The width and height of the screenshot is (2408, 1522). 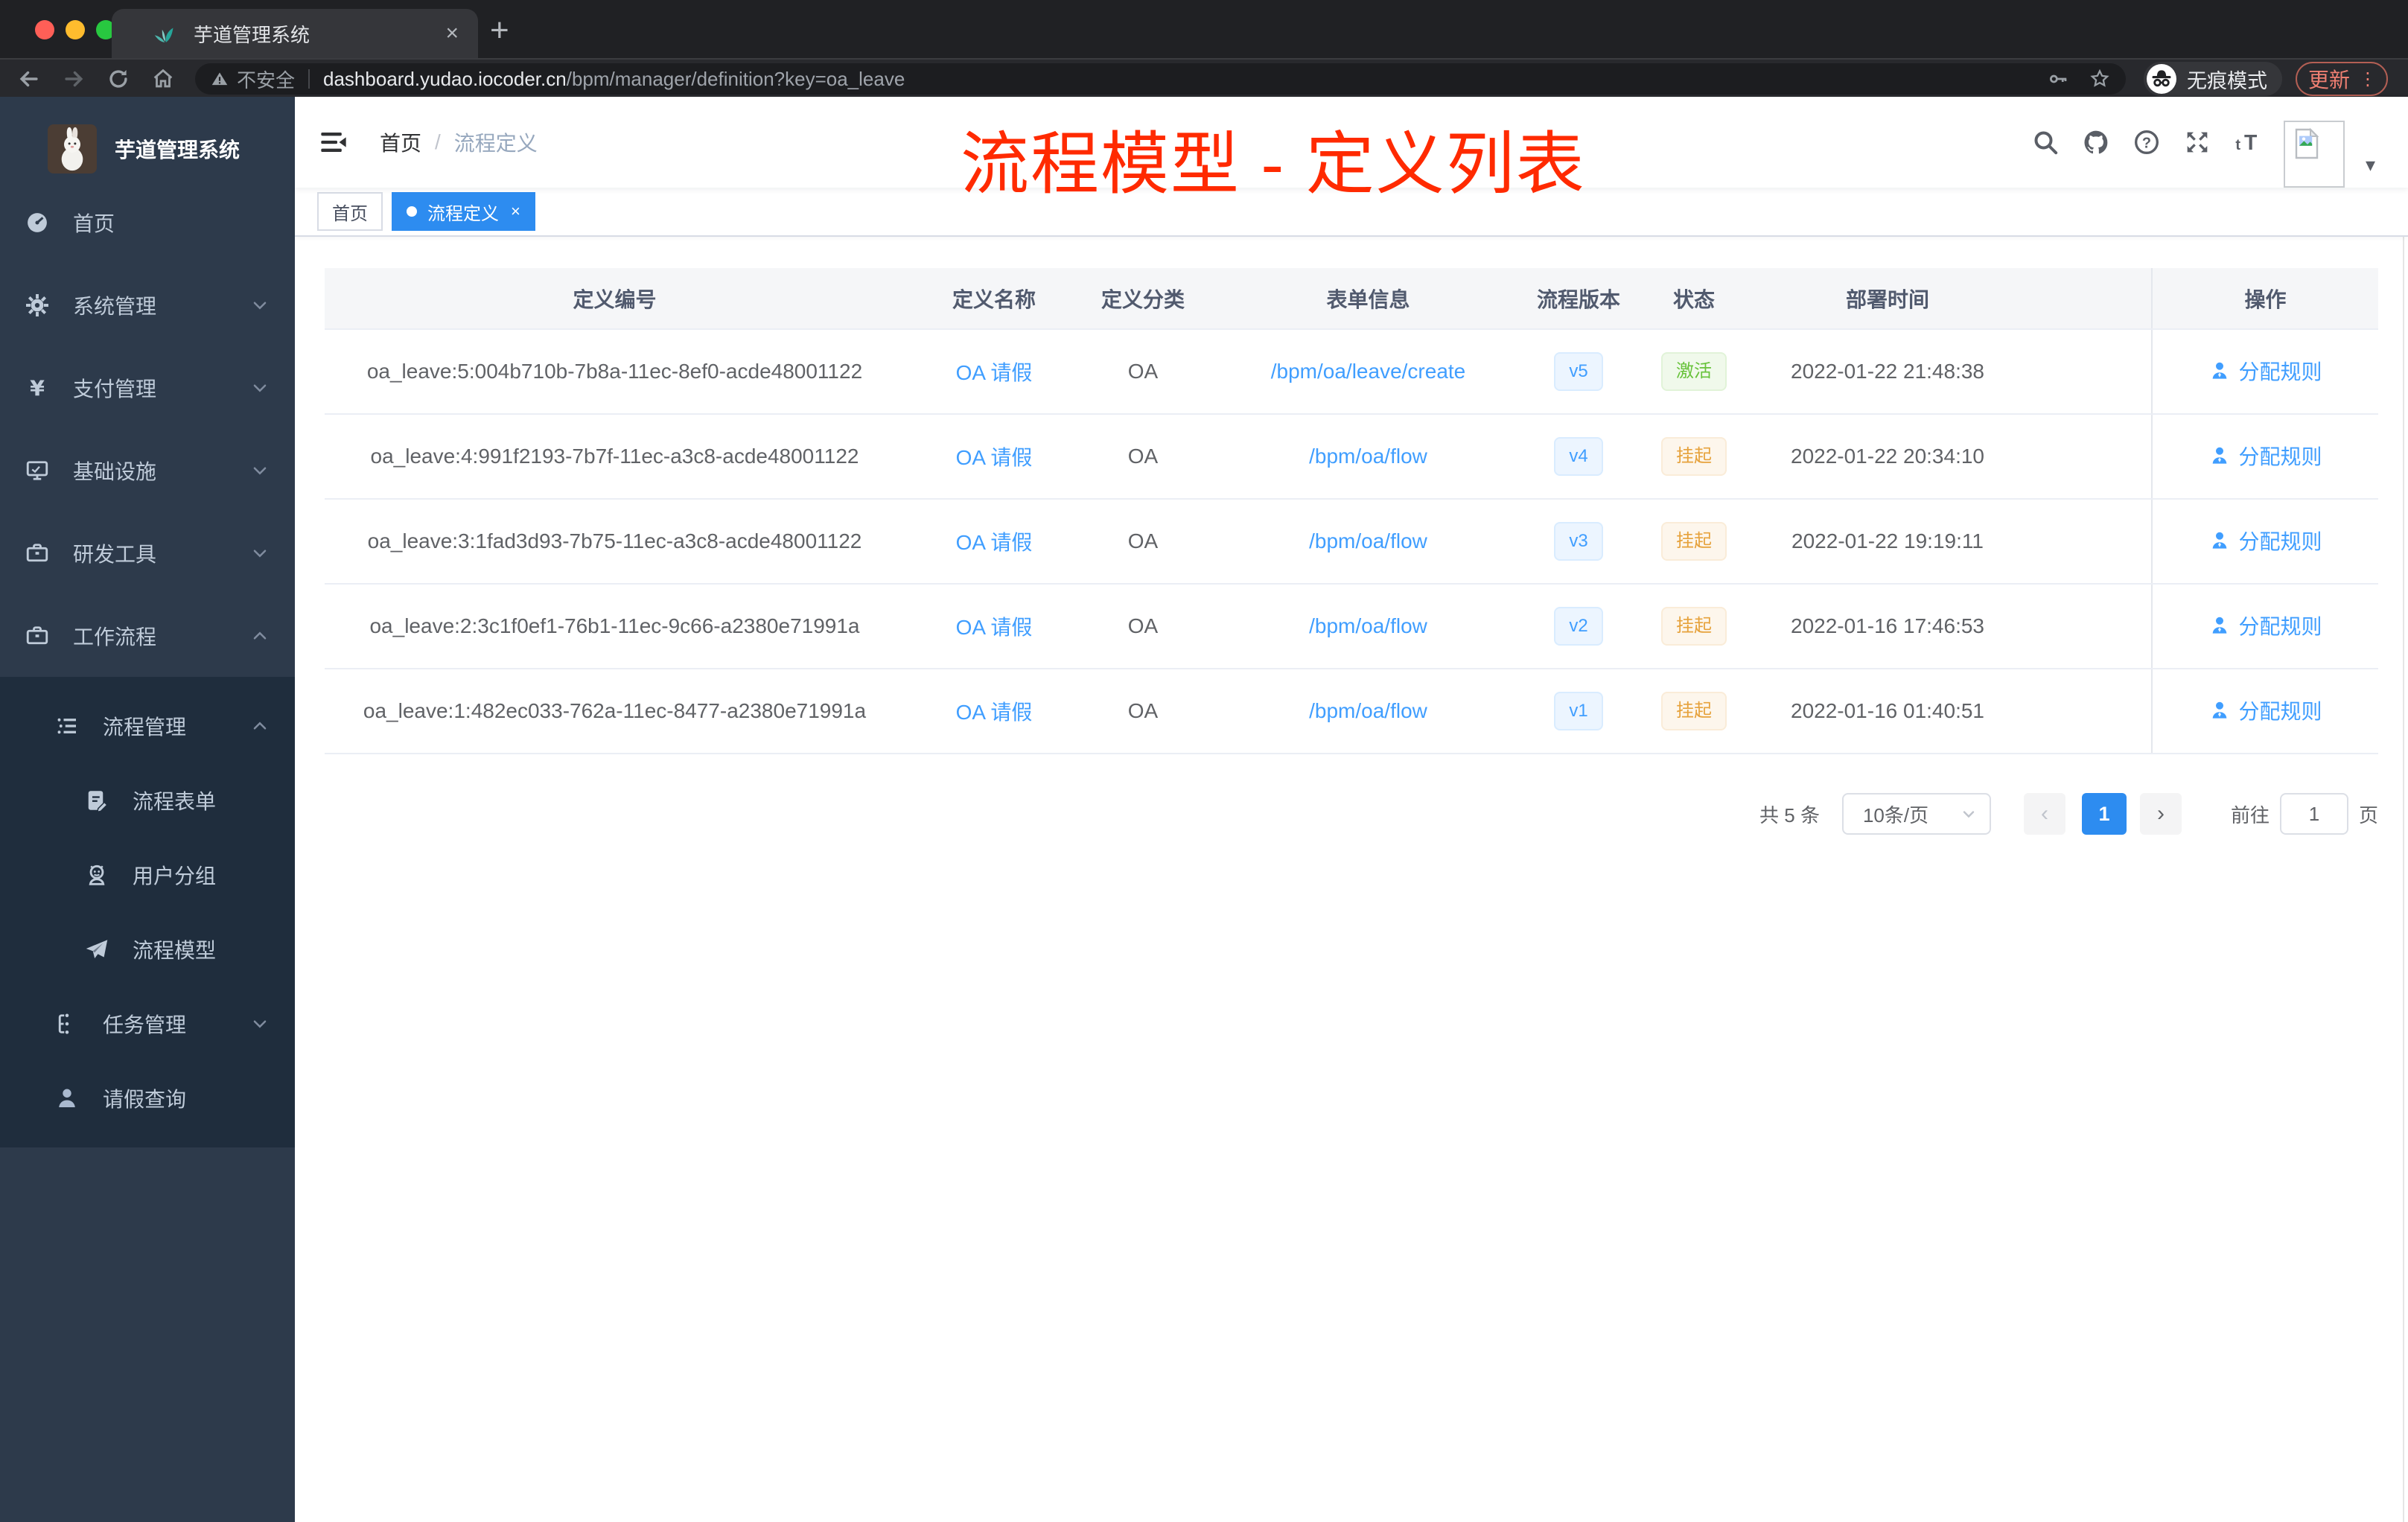 I want to click on user-avatar, so click(x=2314, y=154).